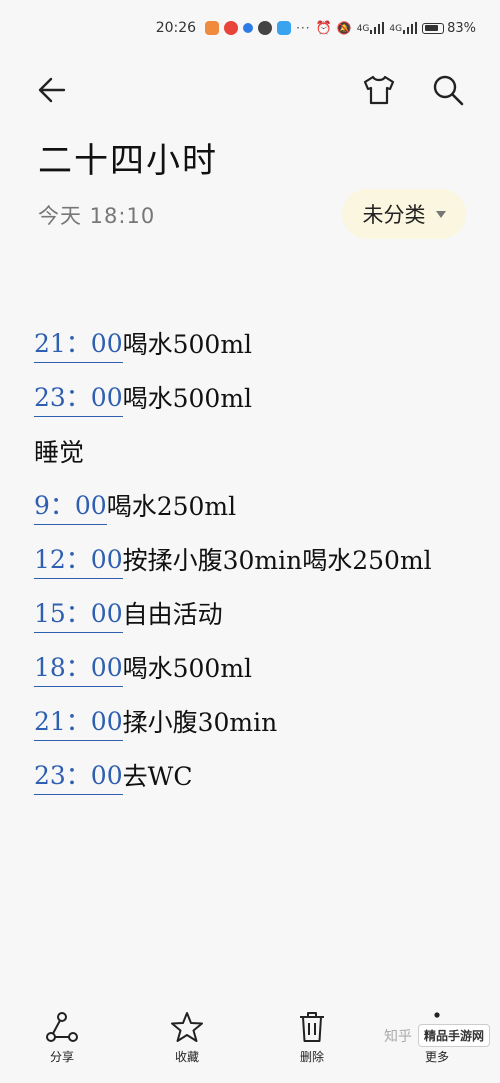 This screenshot has width=500, height=1083. Describe the element at coordinates (157, 776) in the screenshot. I see `note-line-text: 去WC` at that location.